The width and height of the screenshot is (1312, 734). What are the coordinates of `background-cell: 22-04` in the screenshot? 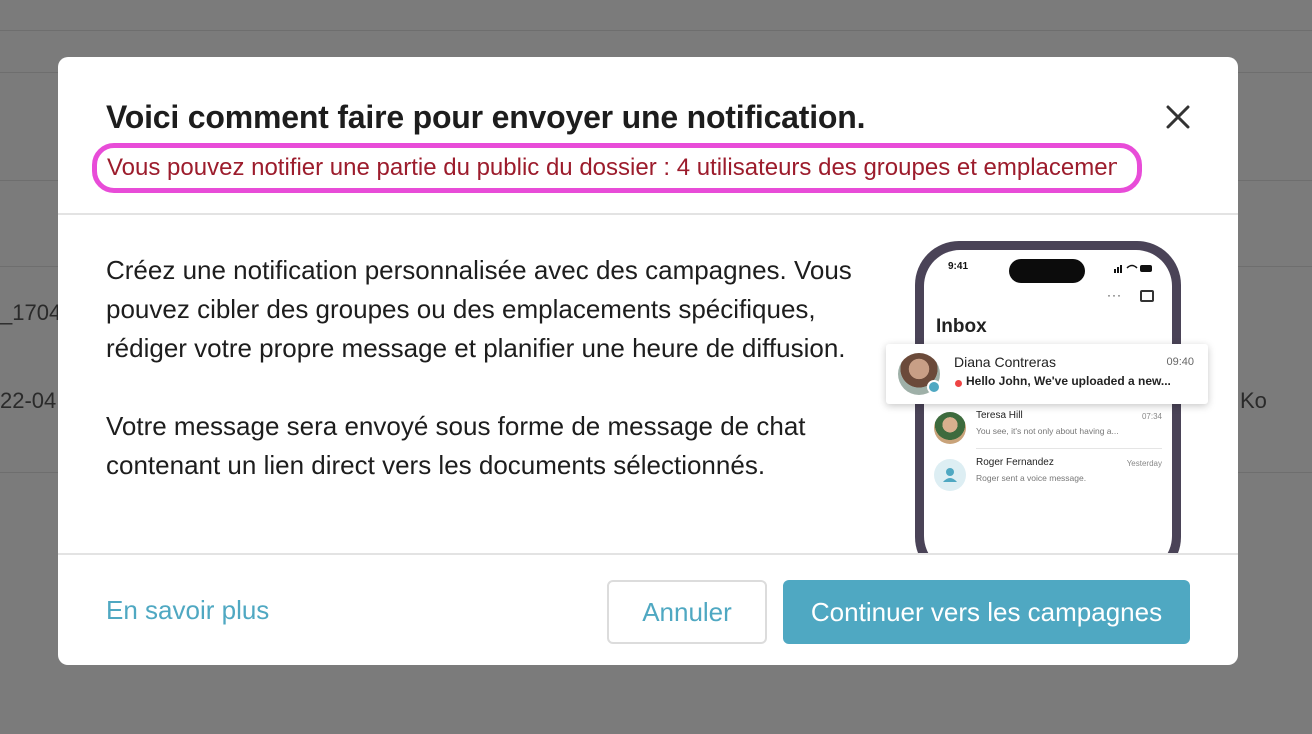 It's located at (28, 400).